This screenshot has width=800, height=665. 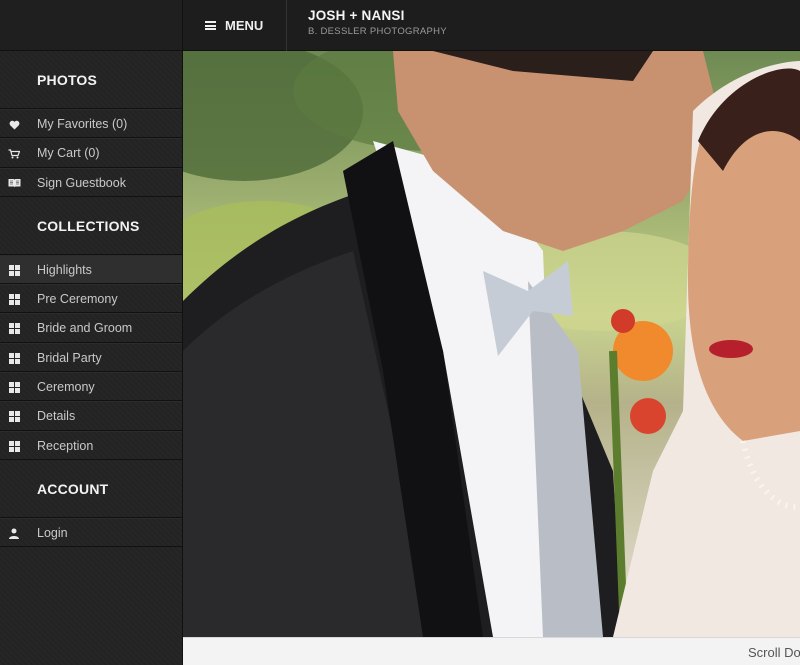 I want to click on sidebar-item-bridal-party: Bridal Party, so click(x=91, y=357).